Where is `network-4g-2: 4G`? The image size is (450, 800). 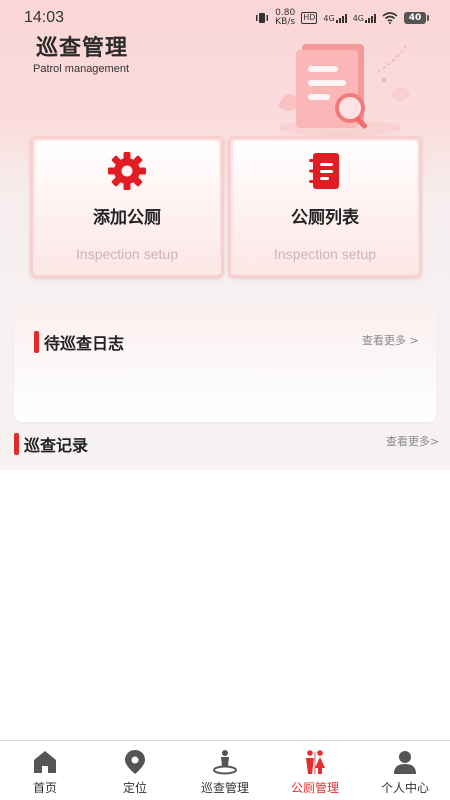
network-4g-2: 4G is located at coordinates (364, 18).